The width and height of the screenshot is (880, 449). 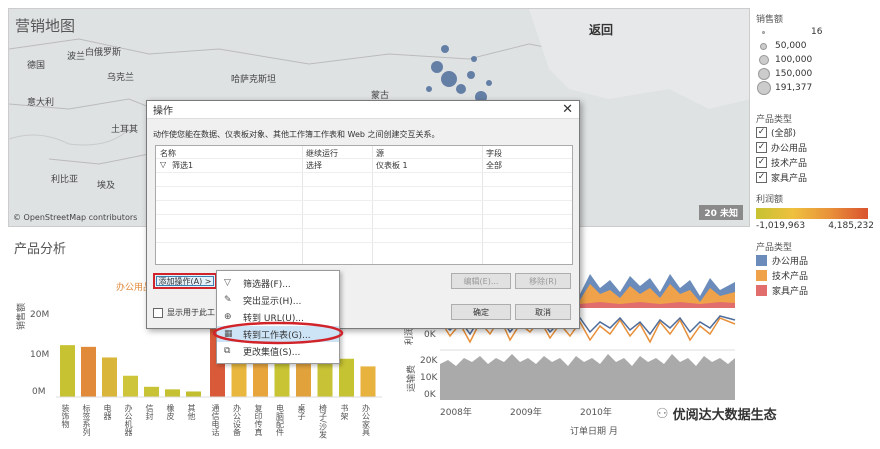 I want to click on map-label-ukraine: 乌克兰, so click(x=121, y=78).